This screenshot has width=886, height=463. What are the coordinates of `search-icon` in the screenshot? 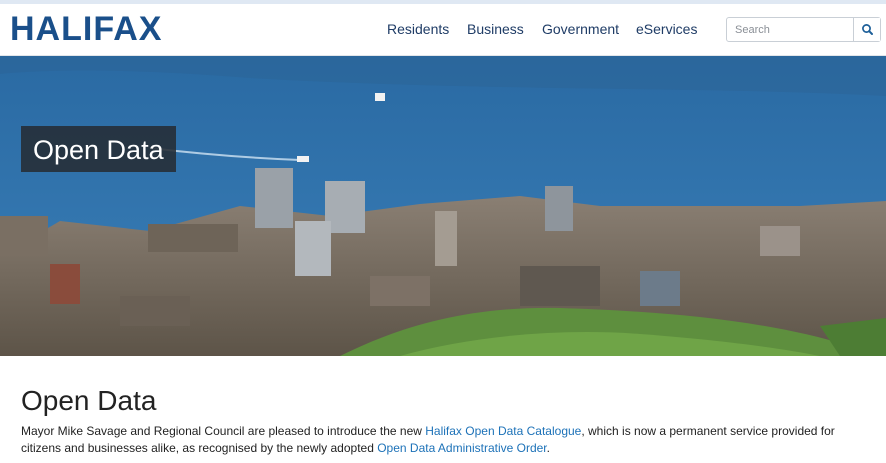 It's located at (867, 29).